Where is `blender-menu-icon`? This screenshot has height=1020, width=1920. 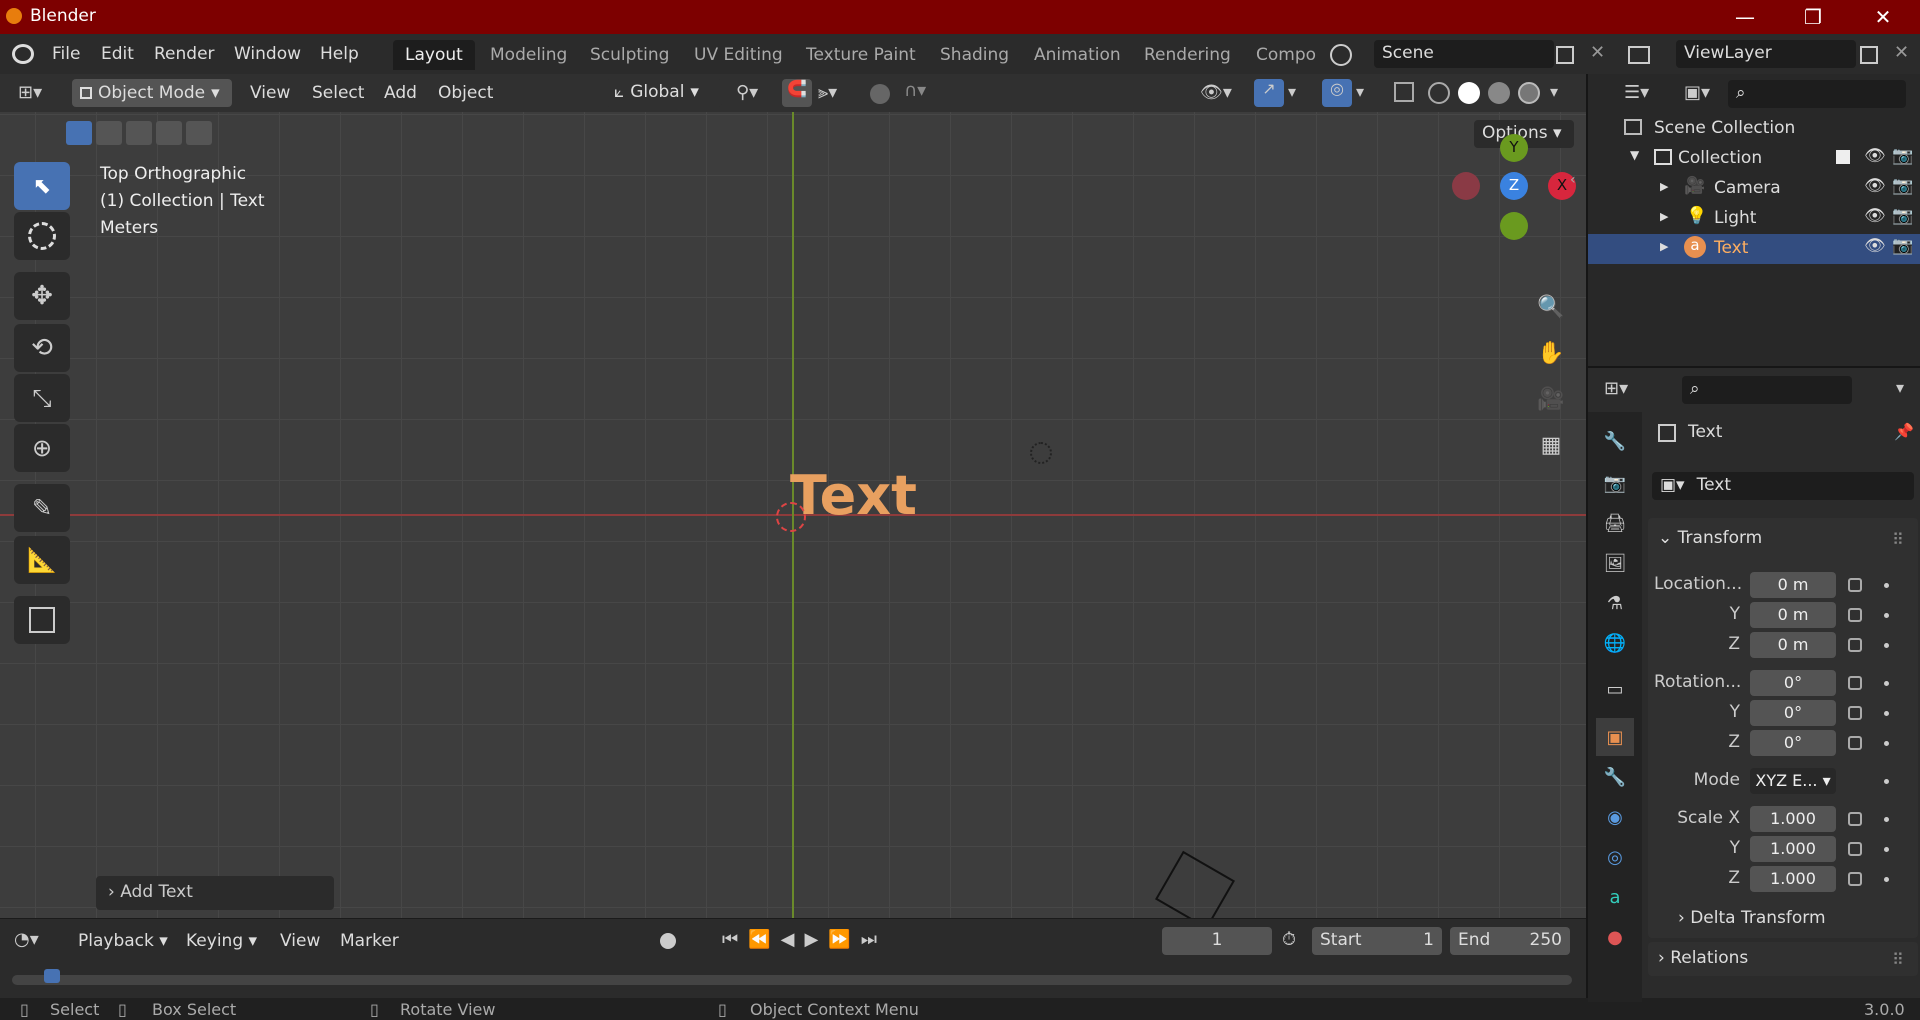 blender-menu-icon is located at coordinates (23, 54).